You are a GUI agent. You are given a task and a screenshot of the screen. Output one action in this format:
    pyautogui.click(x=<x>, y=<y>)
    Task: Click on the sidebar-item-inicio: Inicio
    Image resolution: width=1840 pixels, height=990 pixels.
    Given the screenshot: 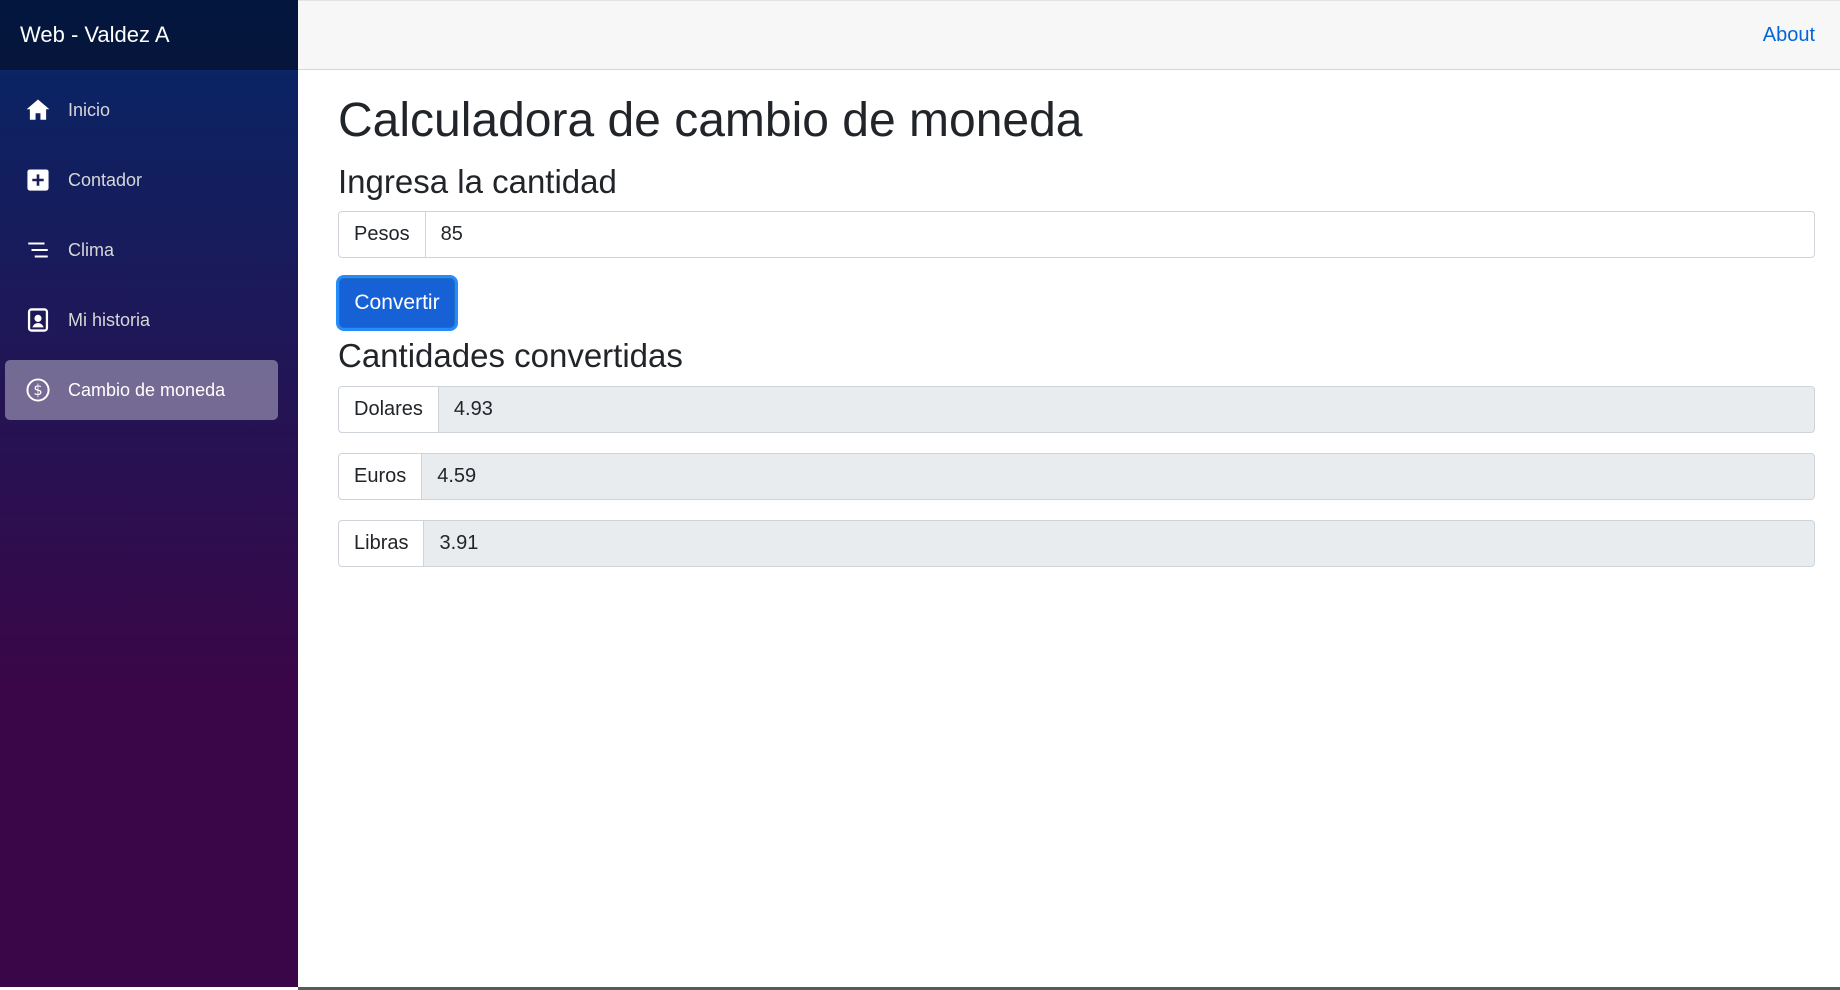 What is the action you would take?
    pyautogui.click(x=141, y=110)
    